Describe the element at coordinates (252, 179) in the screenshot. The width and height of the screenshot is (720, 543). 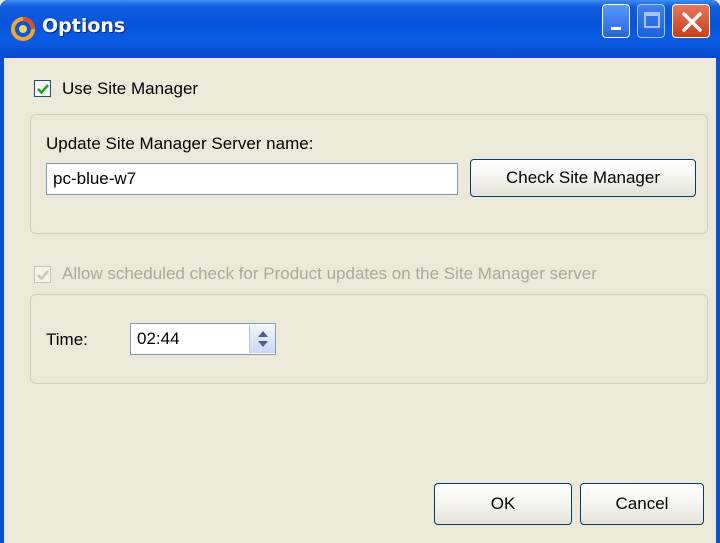
I see `server-name-input: pc-blue-w7` at that location.